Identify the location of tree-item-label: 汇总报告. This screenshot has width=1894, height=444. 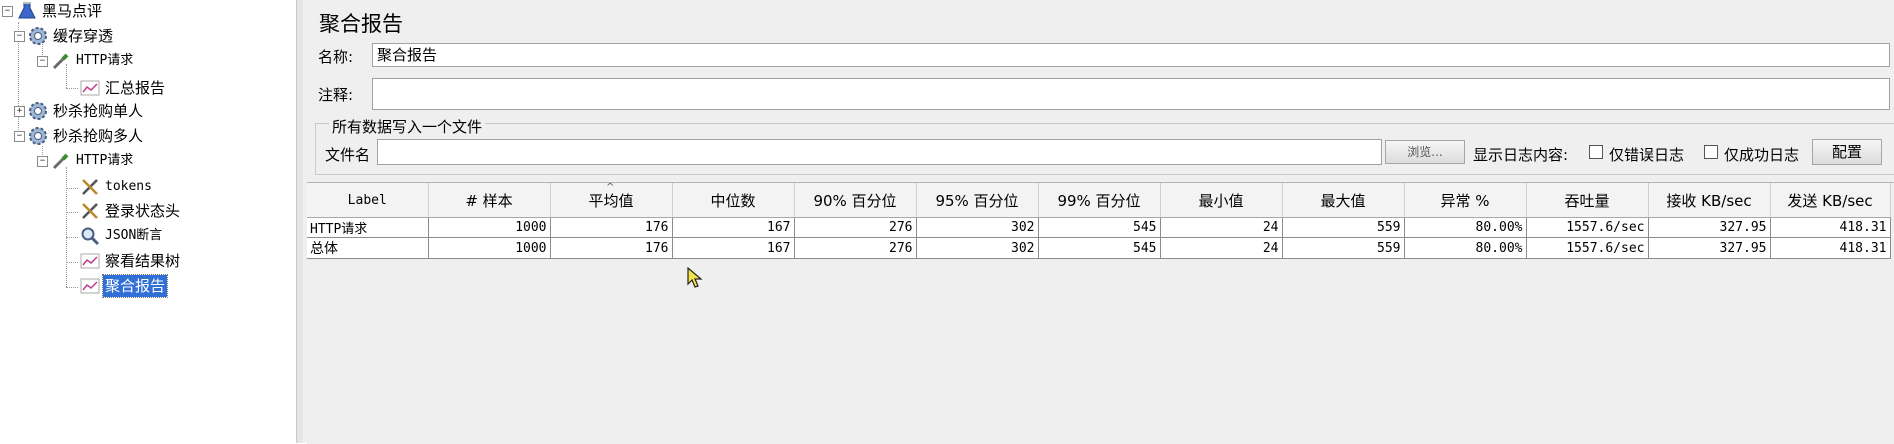
(135, 88).